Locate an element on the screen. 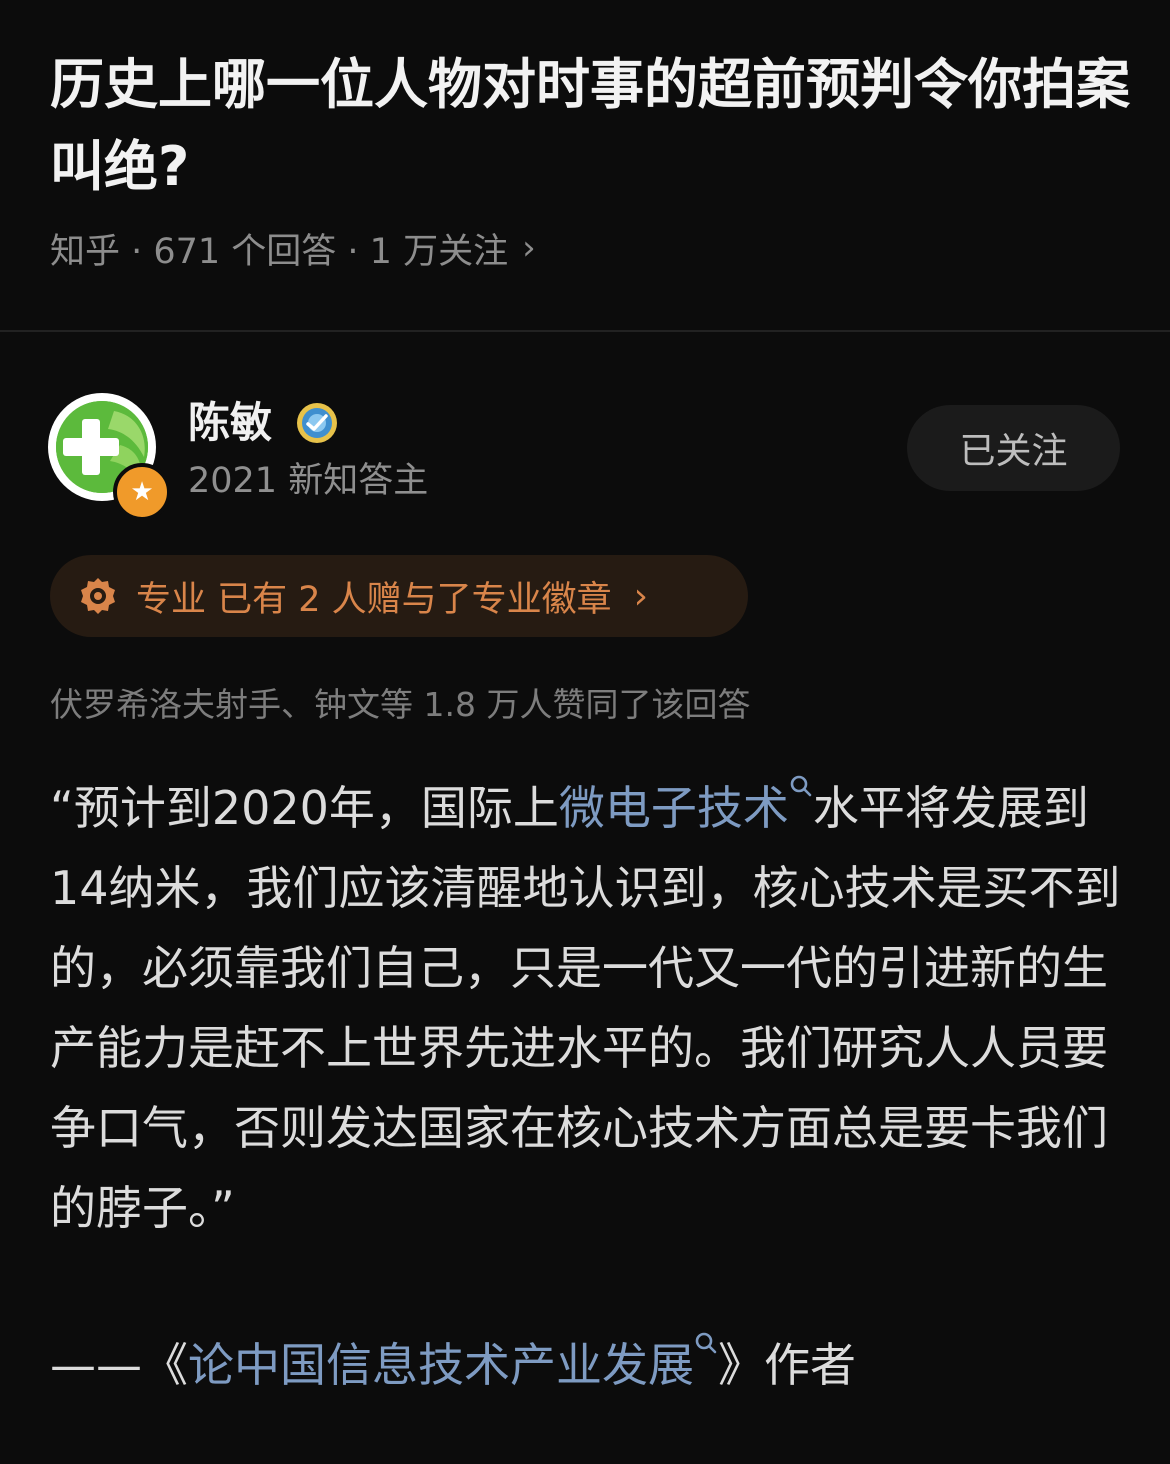 This screenshot has width=1170, height=1464. attribution-prefix: ——《 is located at coordinates (119, 1365).